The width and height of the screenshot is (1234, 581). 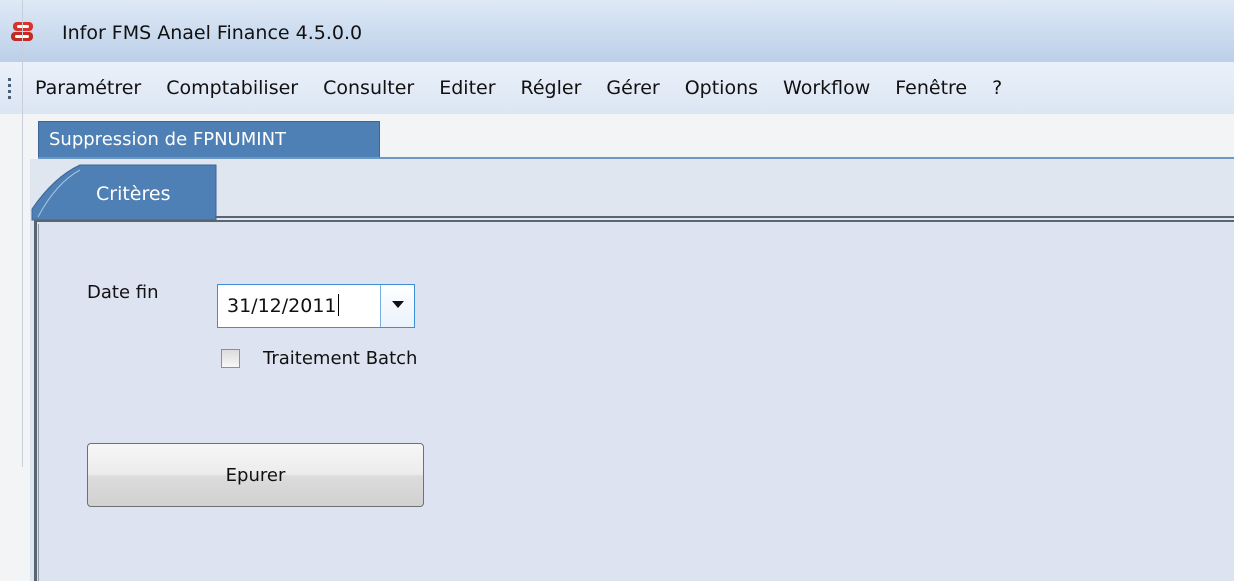 What do you see at coordinates (340, 358) in the screenshot?
I see `traitement-batch-label: Traitement Batch` at bounding box center [340, 358].